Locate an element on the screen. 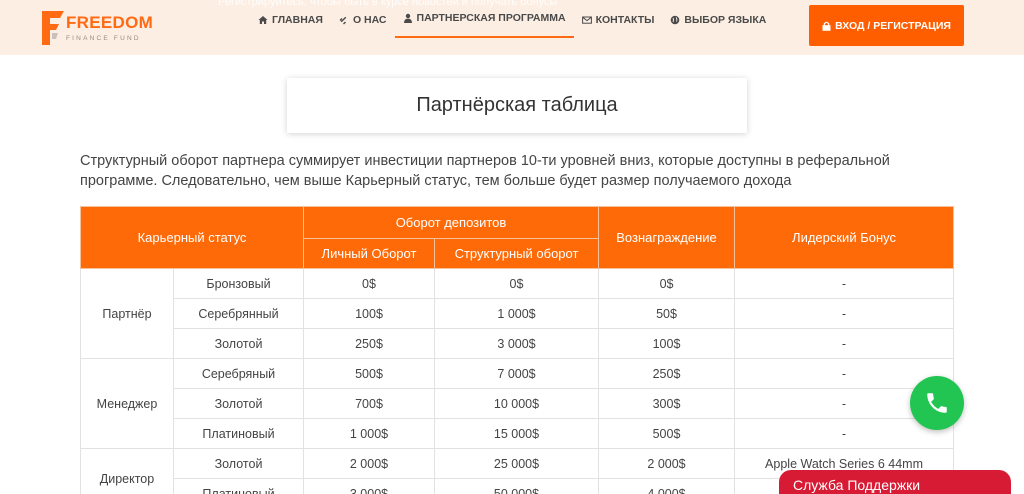  login-register-button: ВХОД / РЕГИСТРАЦИЯ is located at coordinates (886, 25).